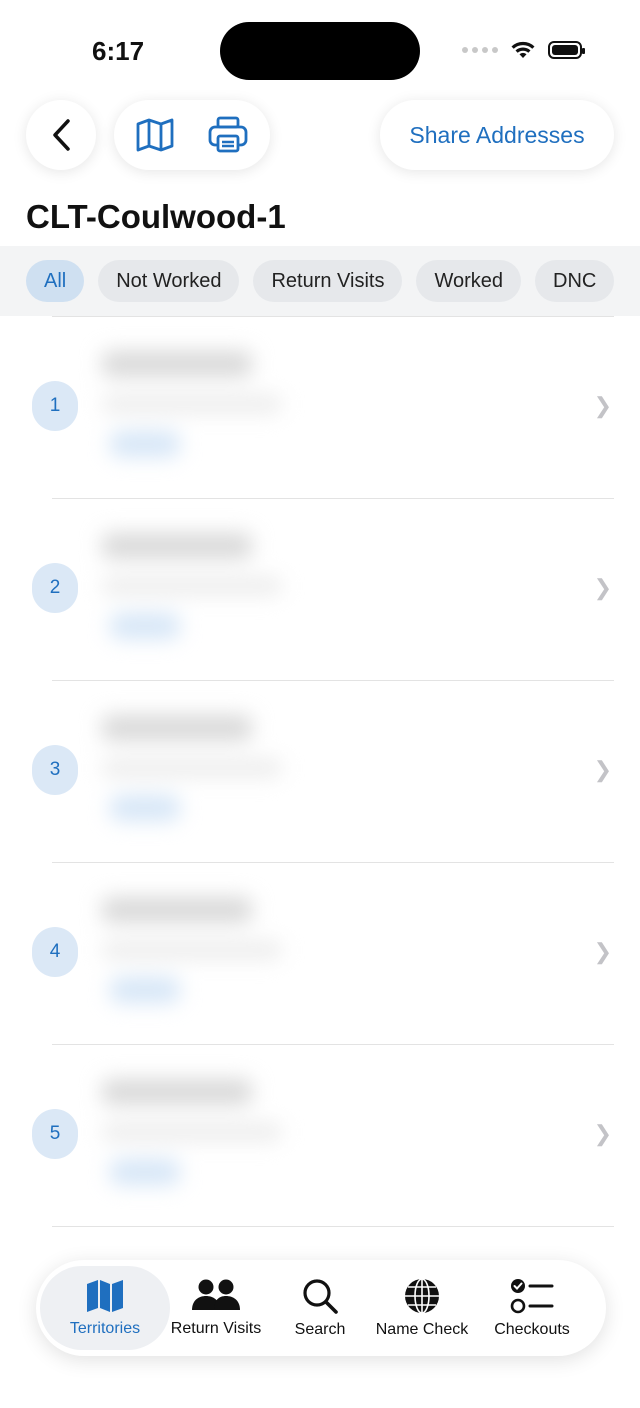 Image resolution: width=640 pixels, height=1408 pixels. I want to click on tab-label: Territories, so click(105, 1328).